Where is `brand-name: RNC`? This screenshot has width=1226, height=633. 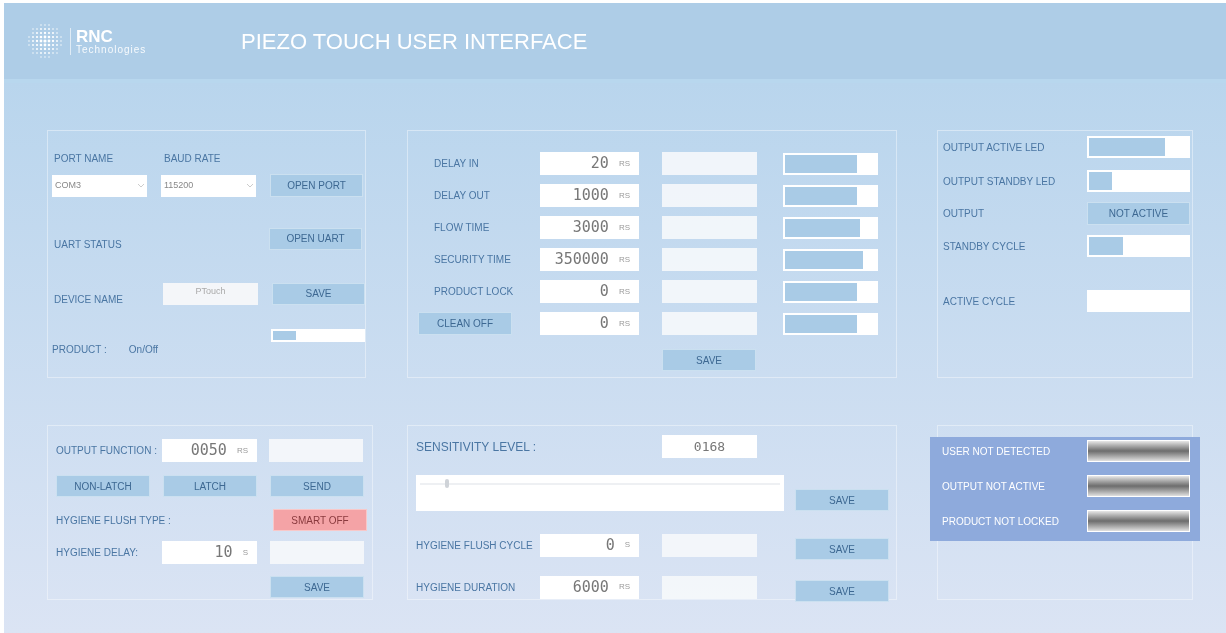 brand-name: RNC is located at coordinates (94, 36).